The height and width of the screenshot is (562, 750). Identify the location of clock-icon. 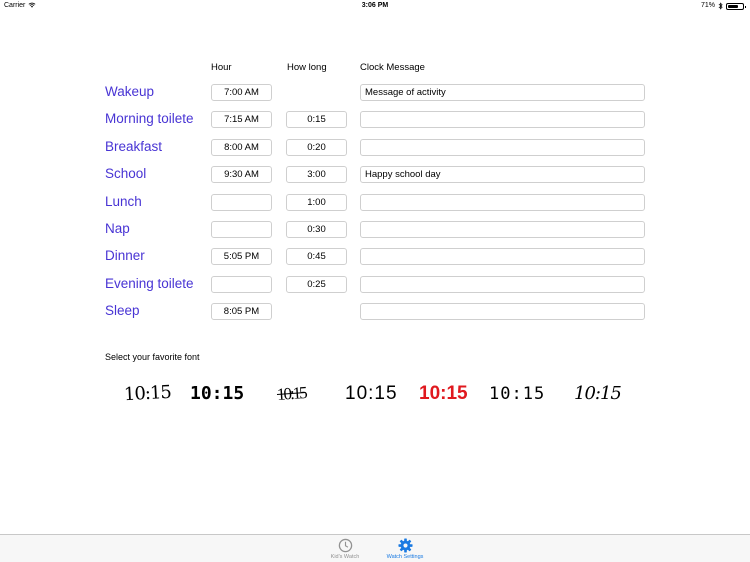
(345, 545).